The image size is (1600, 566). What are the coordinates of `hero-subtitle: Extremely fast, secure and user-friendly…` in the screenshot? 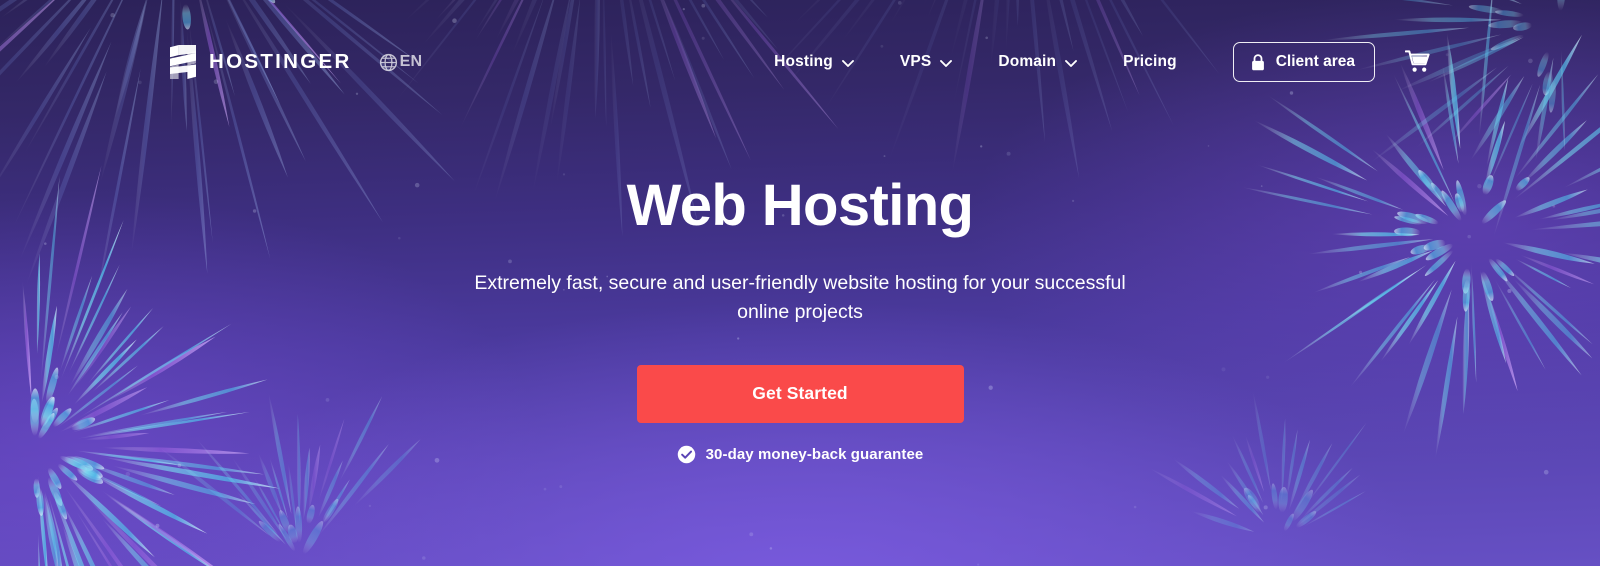 It's located at (800, 297).